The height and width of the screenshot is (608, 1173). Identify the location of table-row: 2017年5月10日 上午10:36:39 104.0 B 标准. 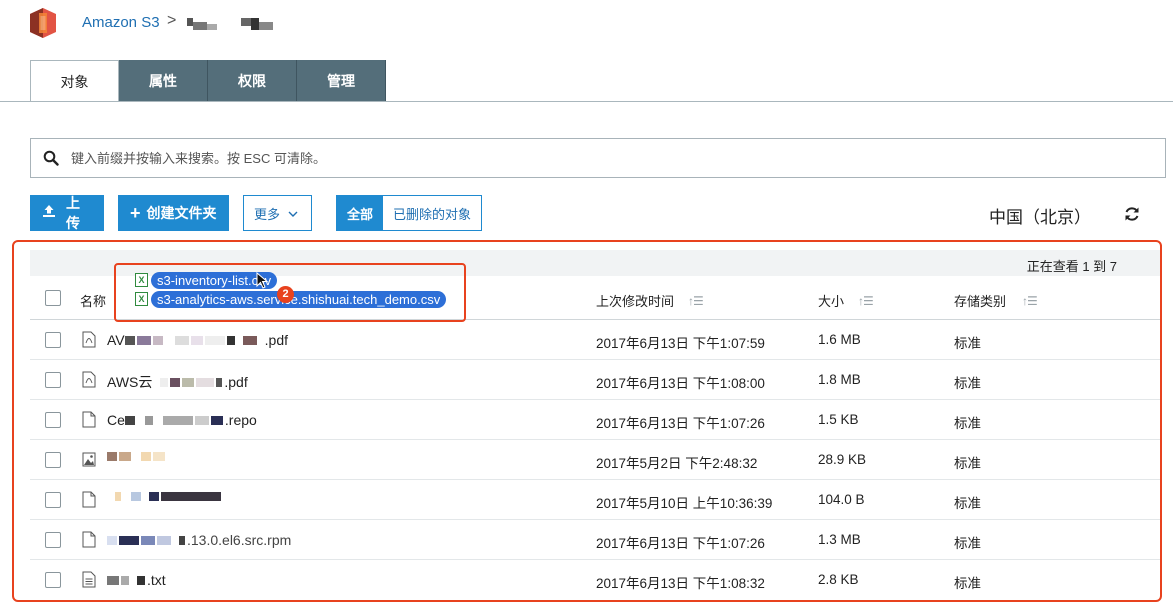
(595, 500).